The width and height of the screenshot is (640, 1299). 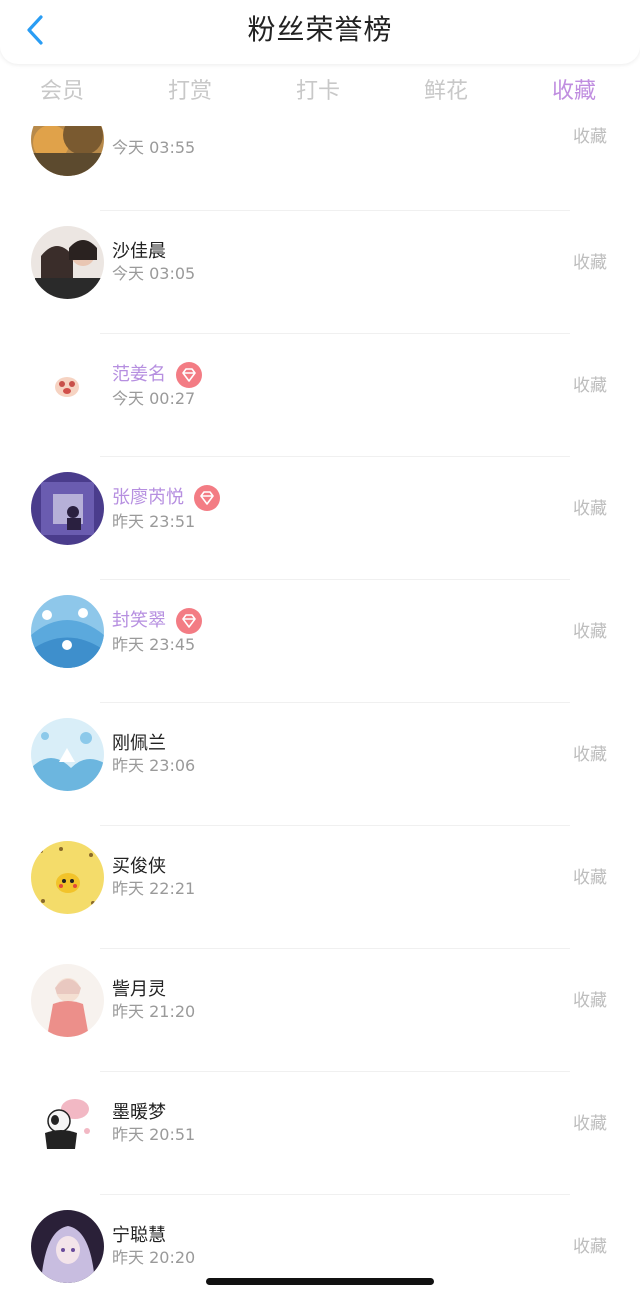 I want to click on favorite-time: 昨天 23:45, so click(x=154, y=644).